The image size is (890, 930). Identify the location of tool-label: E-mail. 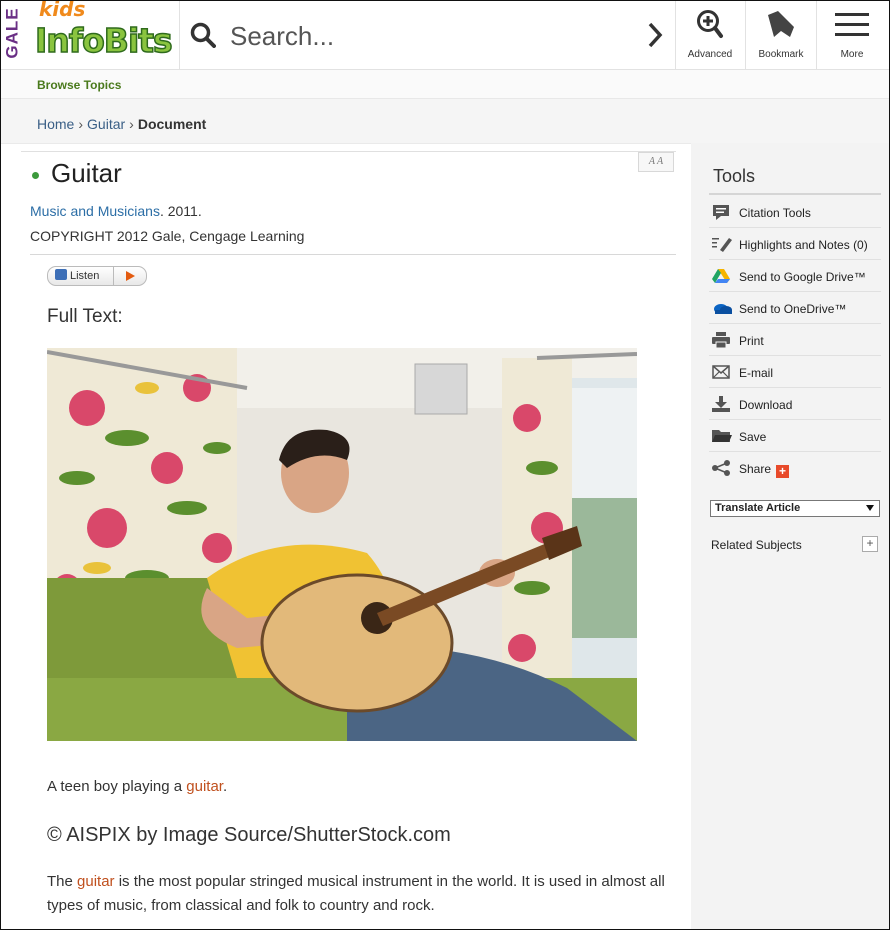
(756, 373).